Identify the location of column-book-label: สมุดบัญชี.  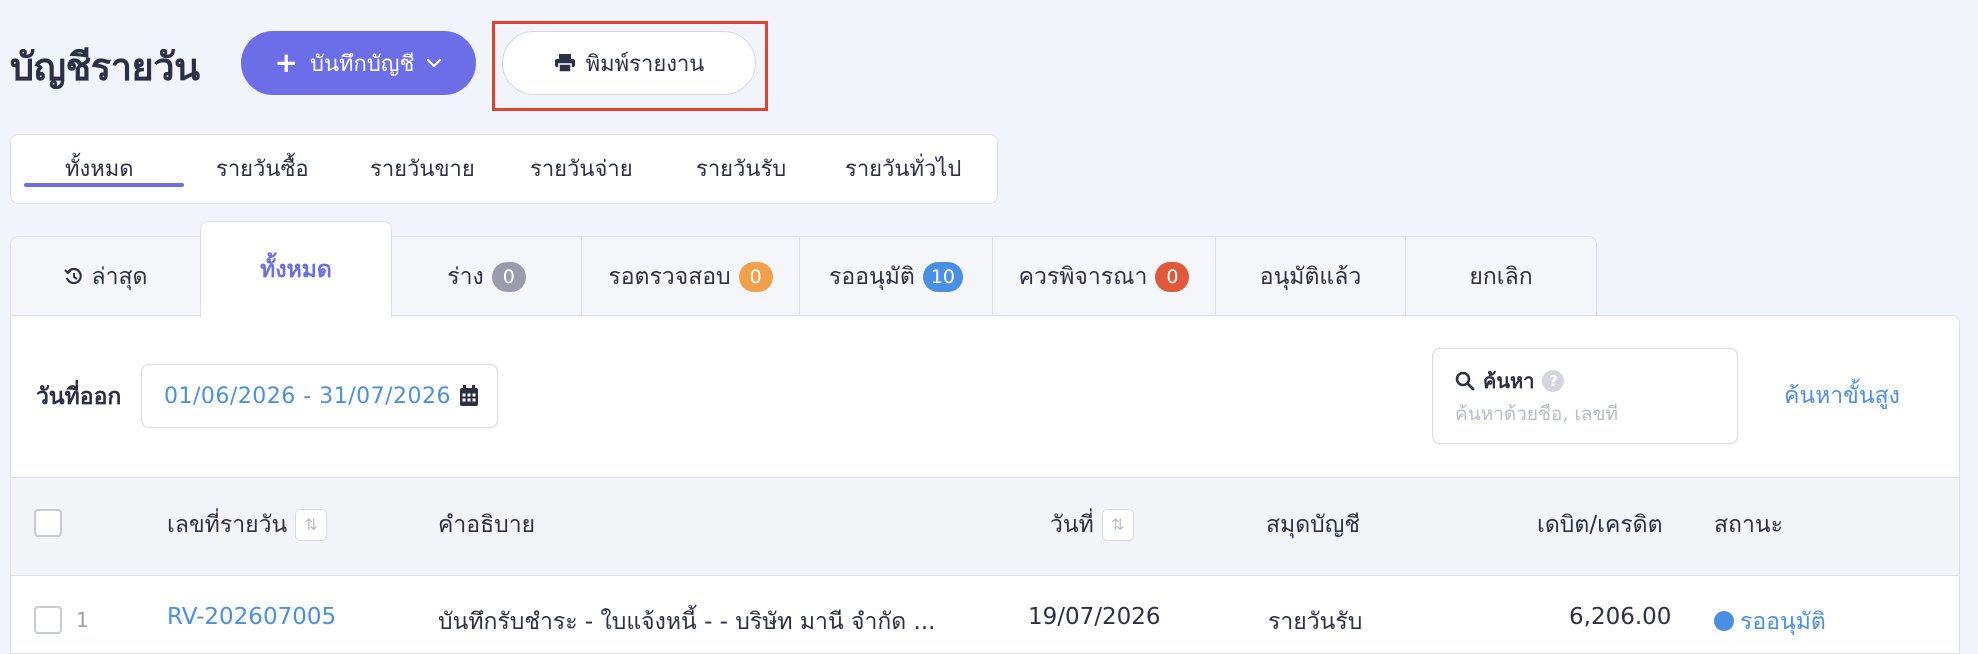
(1313, 525).